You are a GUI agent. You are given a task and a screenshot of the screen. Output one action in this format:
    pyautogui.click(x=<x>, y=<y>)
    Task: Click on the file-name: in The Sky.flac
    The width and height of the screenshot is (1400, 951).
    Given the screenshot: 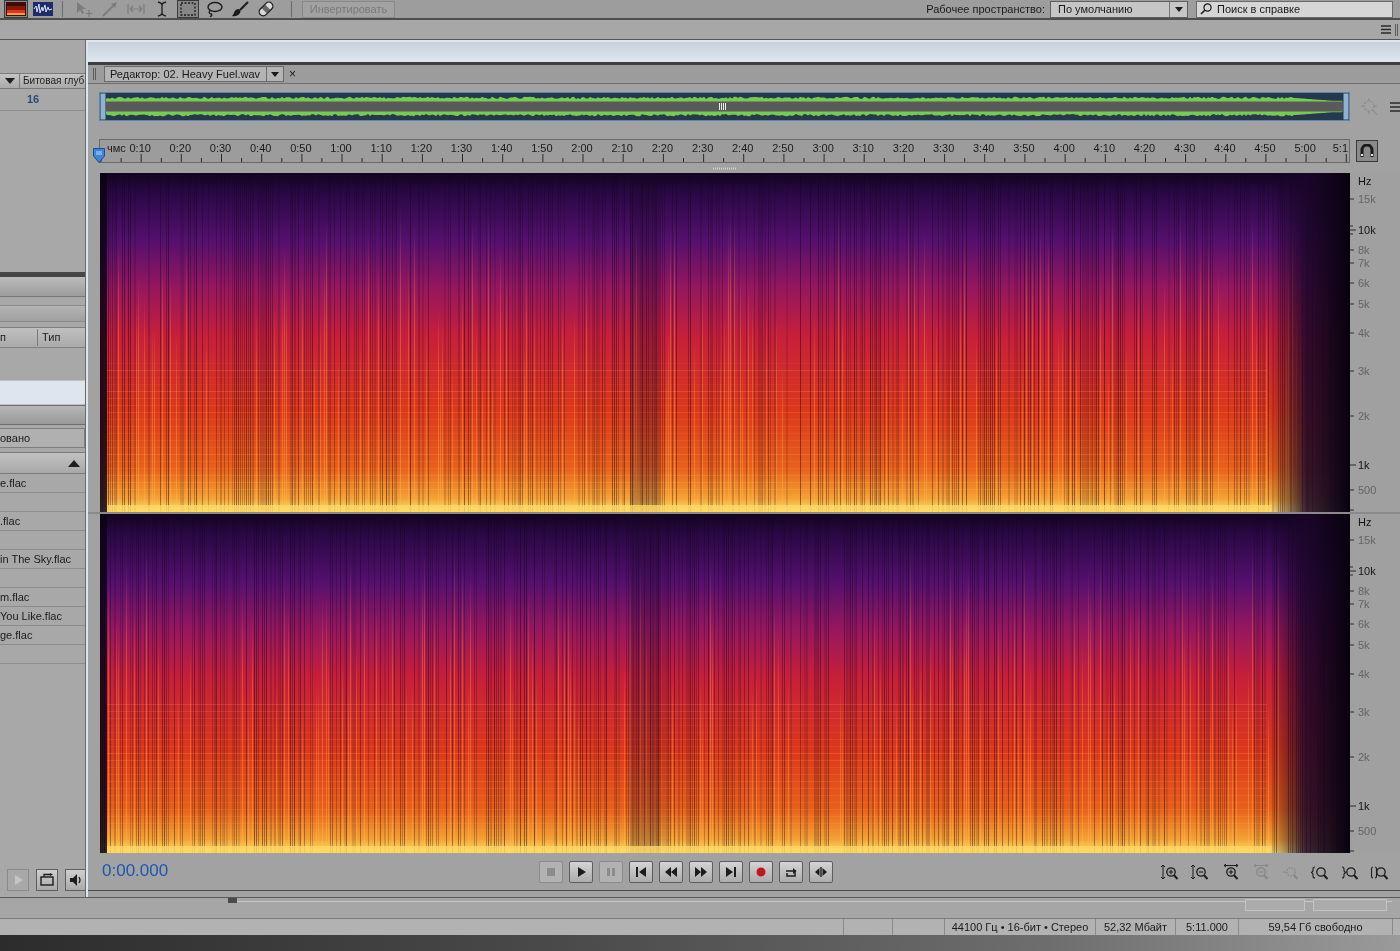 What is the action you would take?
    pyautogui.click(x=36, y=559)
    